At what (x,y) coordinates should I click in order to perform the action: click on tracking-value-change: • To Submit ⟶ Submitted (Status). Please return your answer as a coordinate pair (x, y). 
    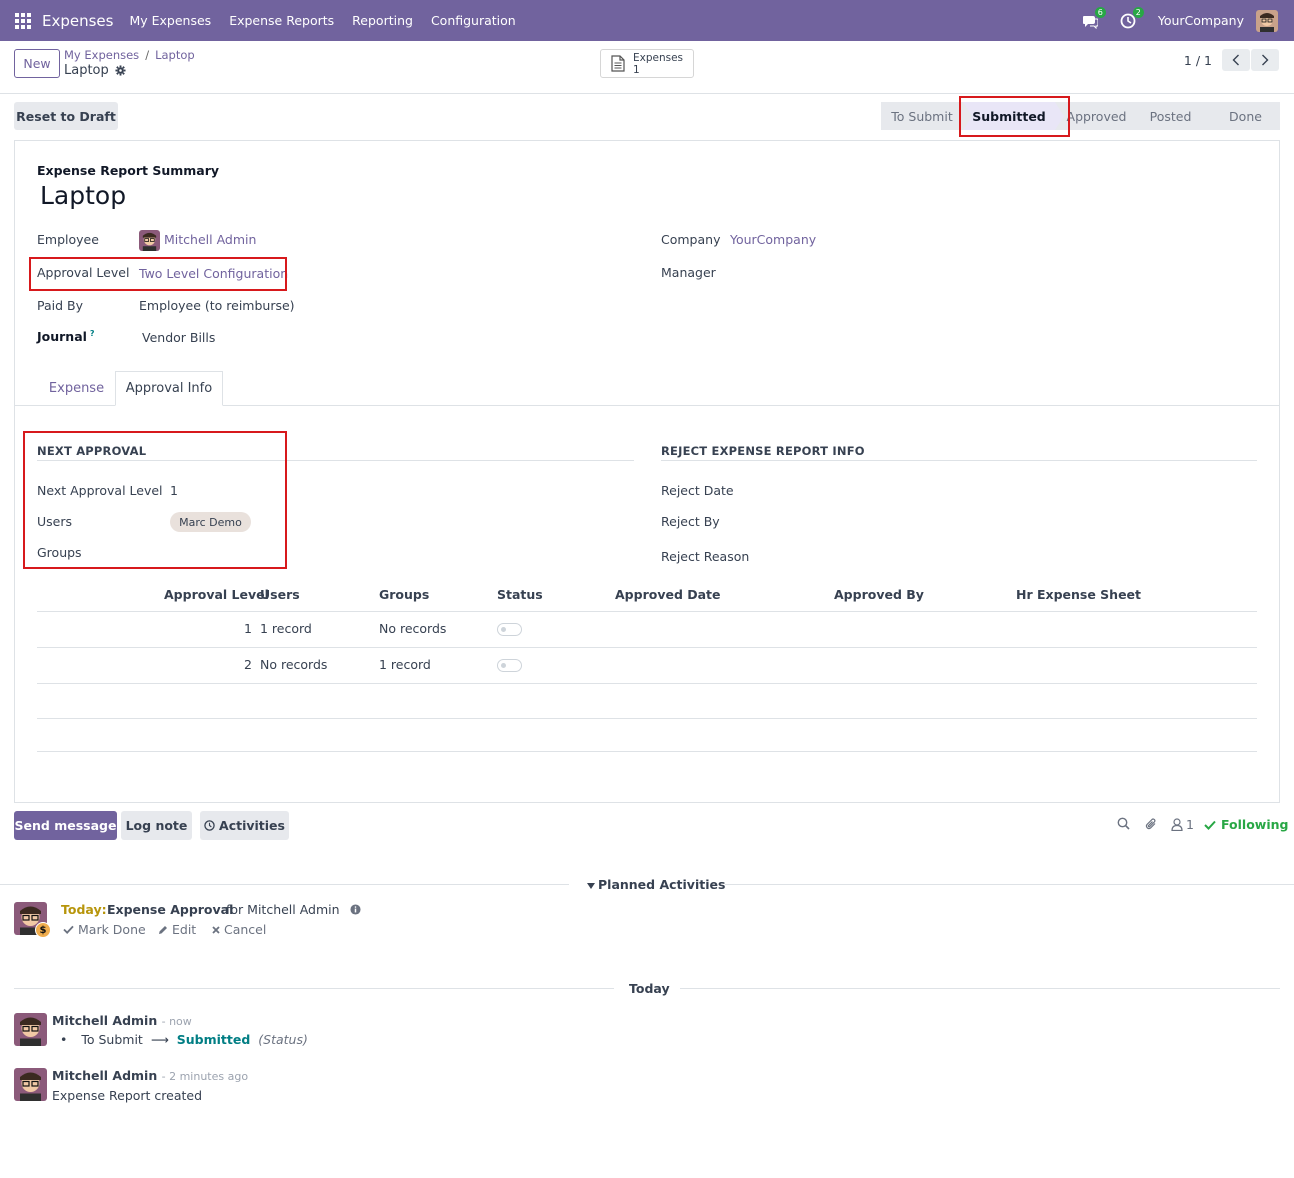
    Looking at the image, I should click on (184, 1039).